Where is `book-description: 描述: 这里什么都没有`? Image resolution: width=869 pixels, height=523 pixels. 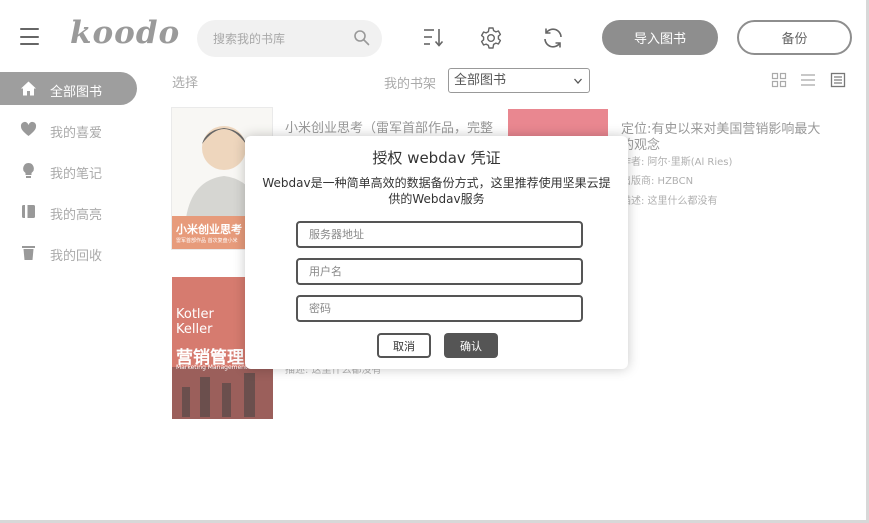 book-description: 描述: 这里什么都没有 is located at coordinates (669, 201).